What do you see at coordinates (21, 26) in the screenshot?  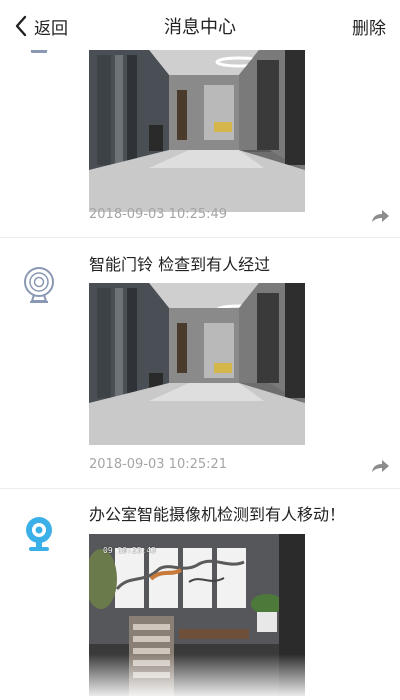 I see `chevron-left-icon` at bounding box center [21, 26].